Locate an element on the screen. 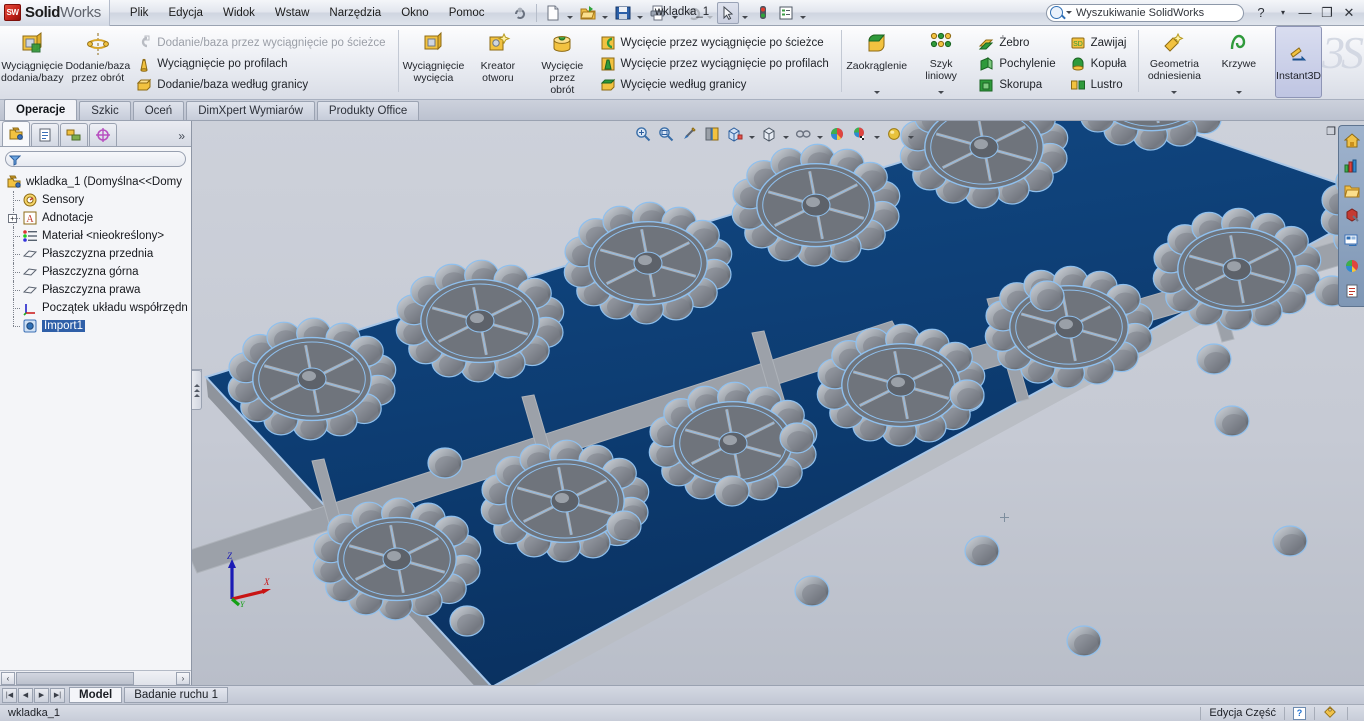 This screenshot has height=721, width=1364. task-pane-design-library-icon is located at coordinates (1352, 166).